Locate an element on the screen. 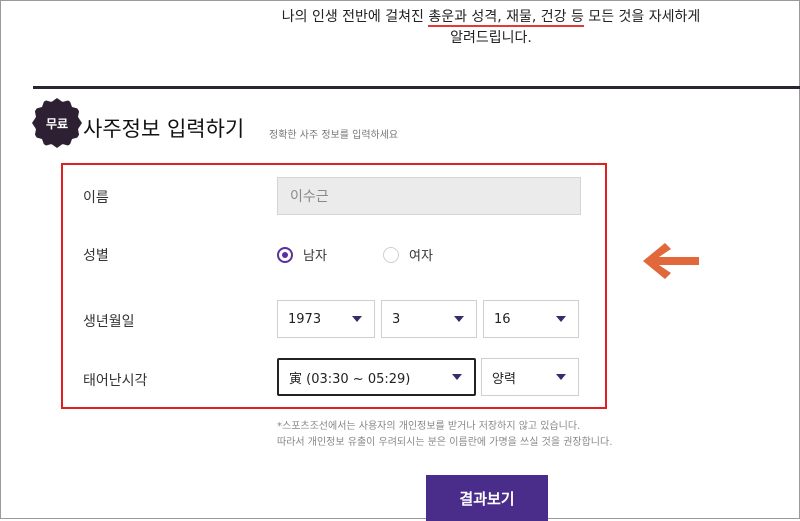 The height and width of the screenshot is (521, 800). gender-female-label: 여자 is located at coordinates (421, 256).